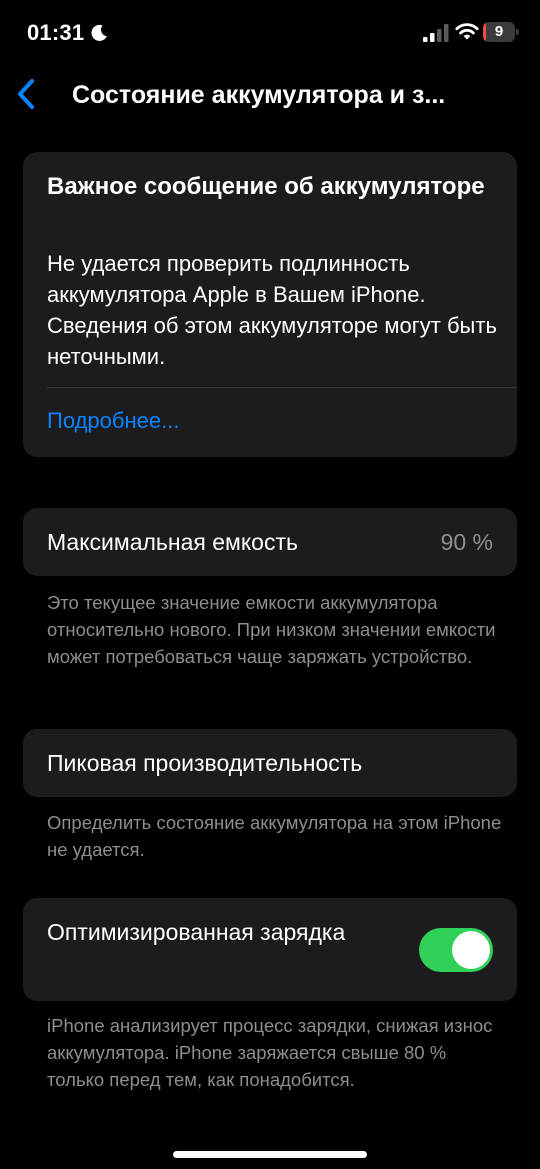  What do you see at coordinates (466, 542) in the screenshot?
I see `maximum-capacity-value: 90 %` at bounding box center [466, 542].